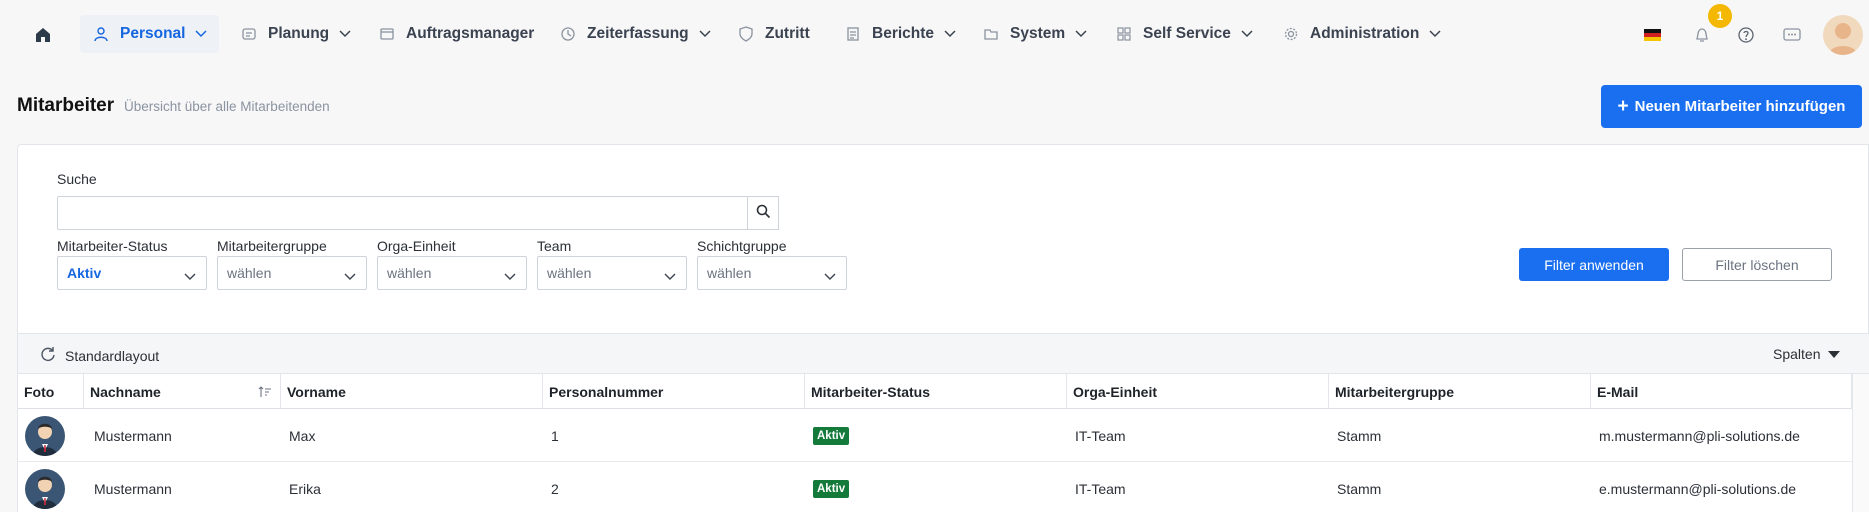 This screenshot has height=512, width=1869. What do you see at coordinates (249, 273) in the screenshot?
I see `gruppe-select-value: wählen` at bounding box center [249, 273].